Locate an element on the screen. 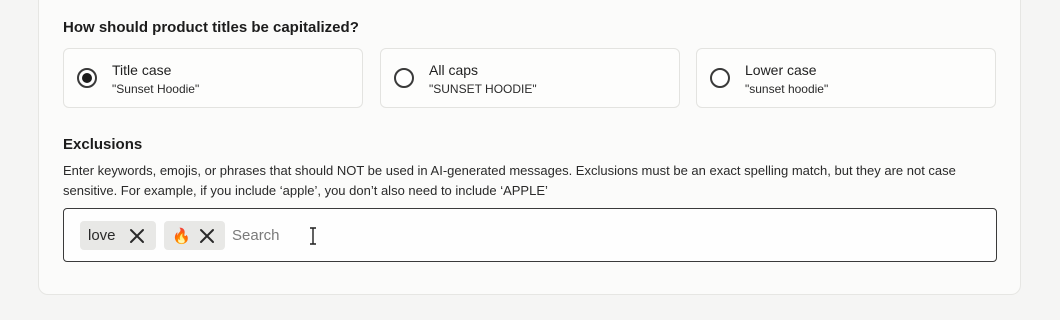 The height and width of the screenshot is (320, 1060). option-example: "sunset hoodie" is located at coordinates (787, 89).